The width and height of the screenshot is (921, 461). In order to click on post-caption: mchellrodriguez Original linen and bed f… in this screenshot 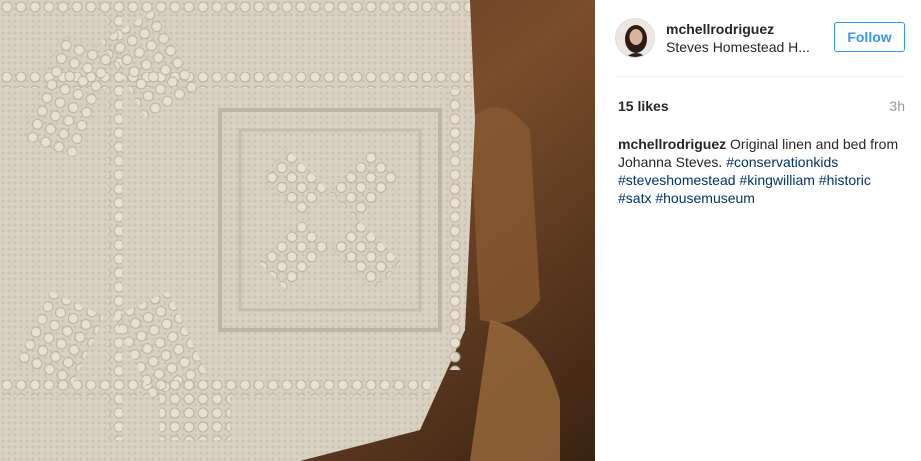, I will do `click(760, 171)`.